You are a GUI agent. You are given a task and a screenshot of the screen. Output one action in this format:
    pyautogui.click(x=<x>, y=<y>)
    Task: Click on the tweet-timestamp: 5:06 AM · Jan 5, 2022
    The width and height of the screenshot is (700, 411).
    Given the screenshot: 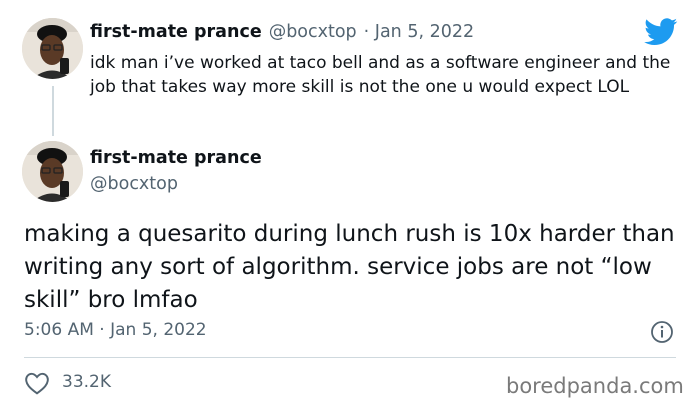 What is the action you would take?
    pyautogui.click(x=115, y=330)
    